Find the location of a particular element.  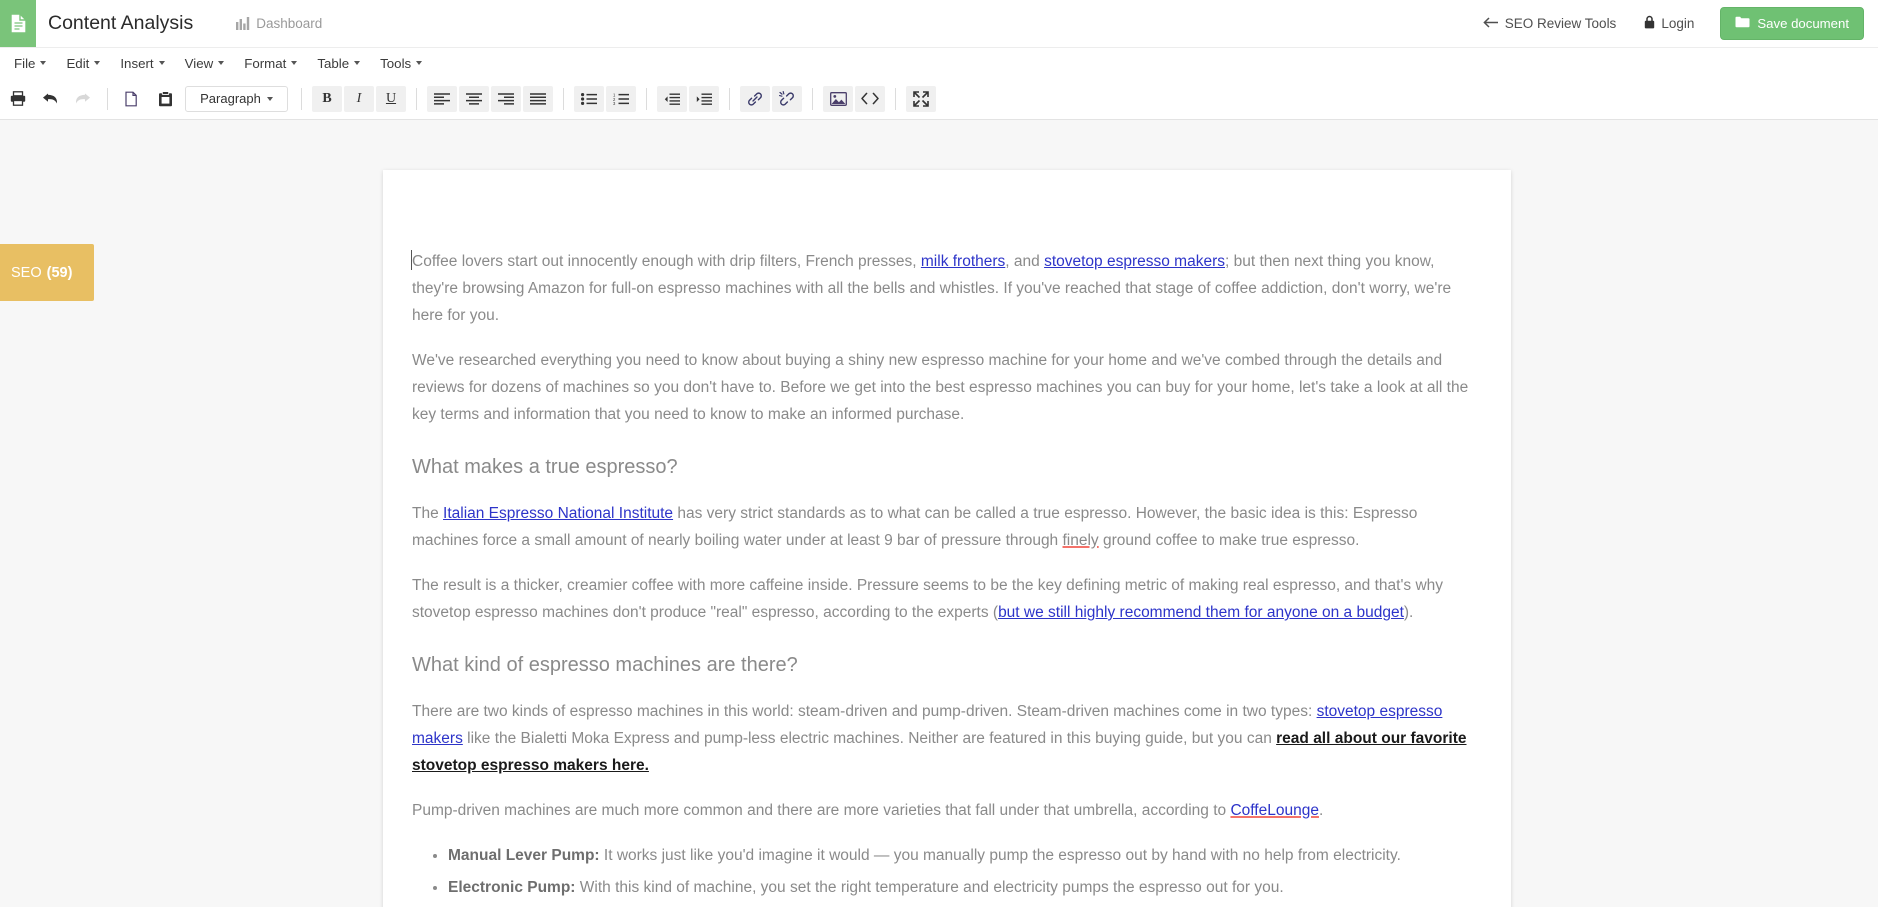

dashboard-link: Dashboard is located at coordinates (279, 23).